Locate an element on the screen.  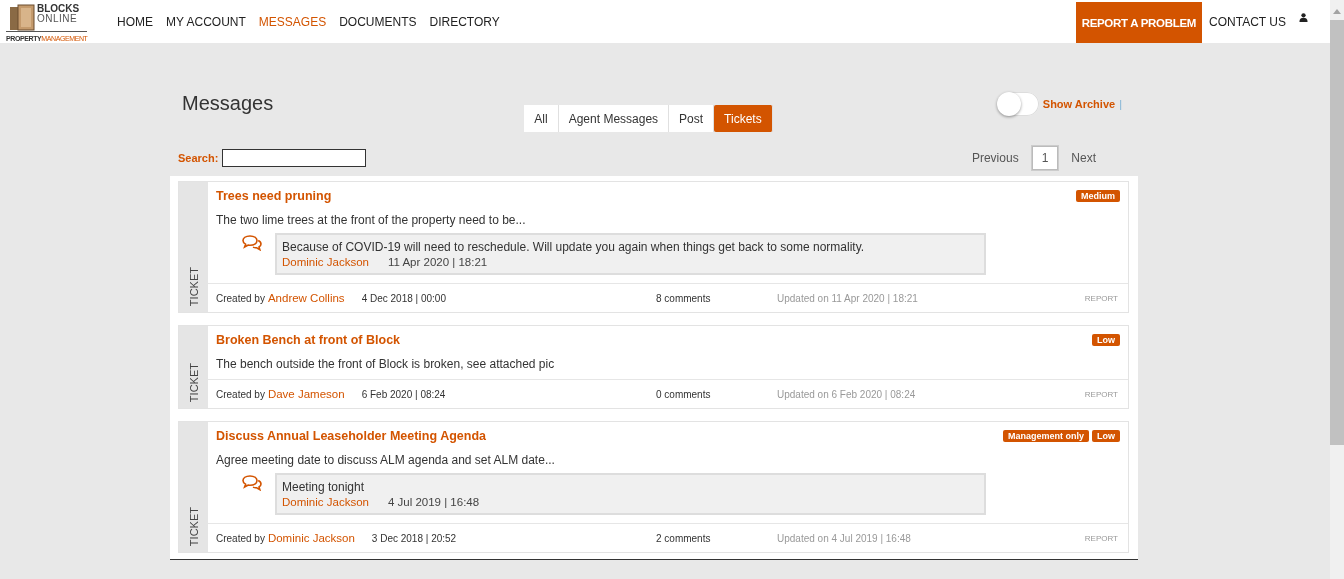
page-number: 1 is located at coordinates (1045, 158).